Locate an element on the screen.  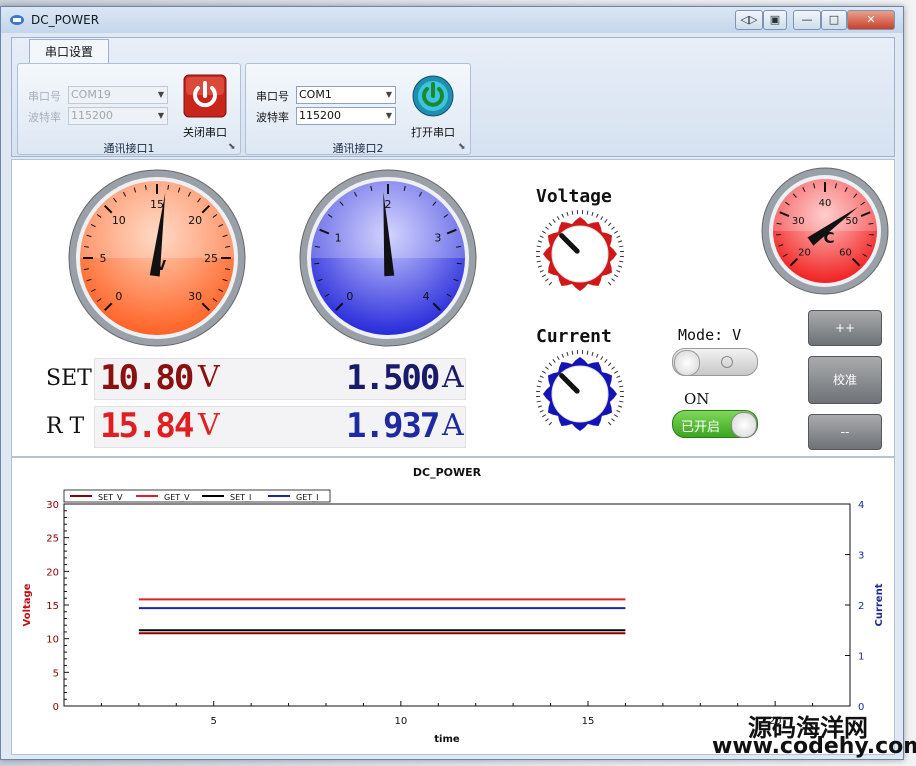
port-value-1: COM19 is located at coordinates (91, 94).